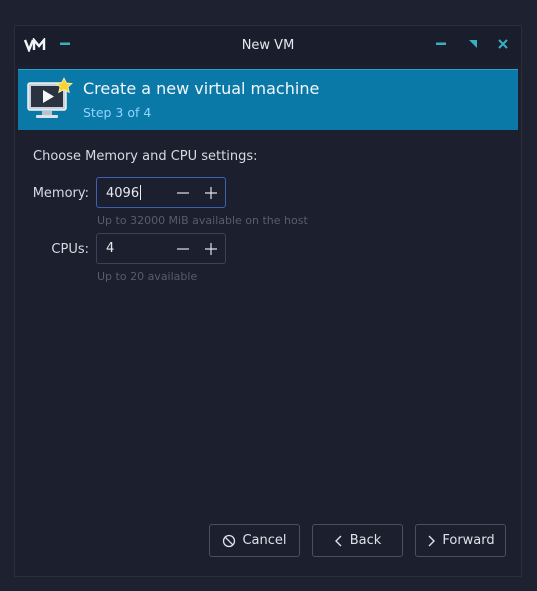 This screenshot has width=537, height=591. Describe the element at coordinates (211, 249) in the screenshot. I see `cpus-increment-icon` at that location.